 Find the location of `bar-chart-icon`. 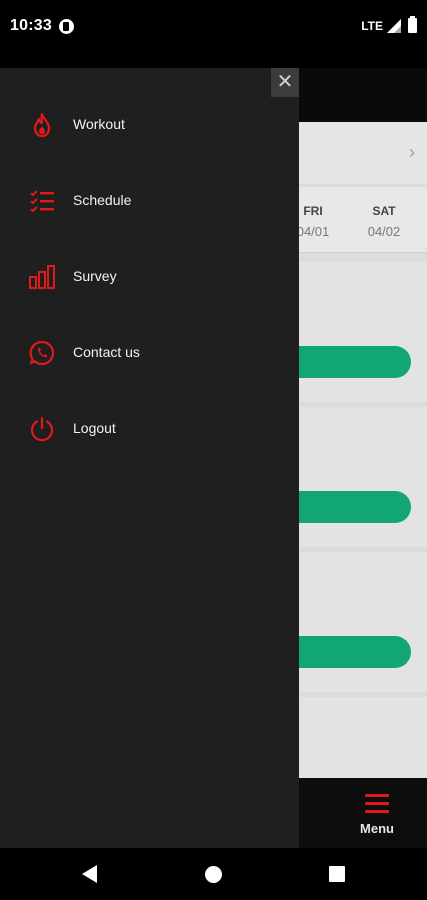

bar-chart-icon is located at coordinates (42, 277).